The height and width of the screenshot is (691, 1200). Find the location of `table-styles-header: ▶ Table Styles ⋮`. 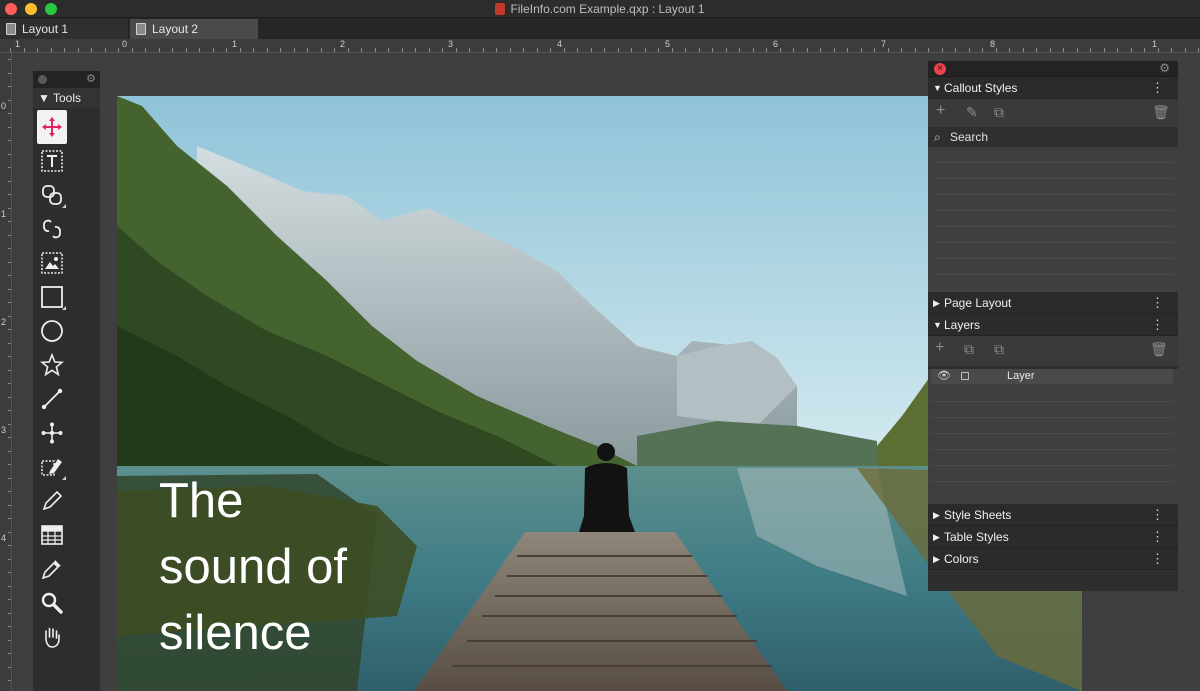

table-styles-header: ▶ Table Styles ⋮ is located at coordinates (1053, 537).